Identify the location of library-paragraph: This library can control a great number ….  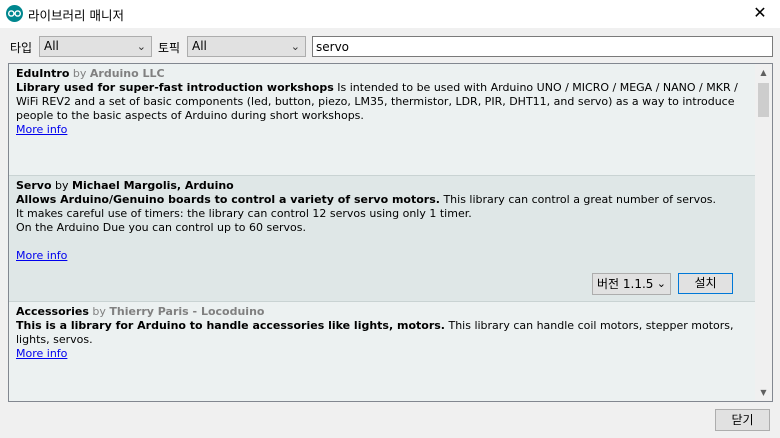
(580, 199).